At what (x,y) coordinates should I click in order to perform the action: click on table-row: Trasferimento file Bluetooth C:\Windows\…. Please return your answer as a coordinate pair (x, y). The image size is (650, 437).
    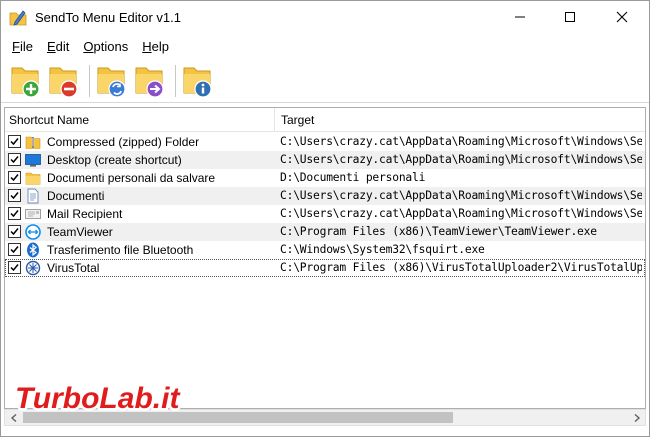
    Looking at the image, I should click on (325, 250).